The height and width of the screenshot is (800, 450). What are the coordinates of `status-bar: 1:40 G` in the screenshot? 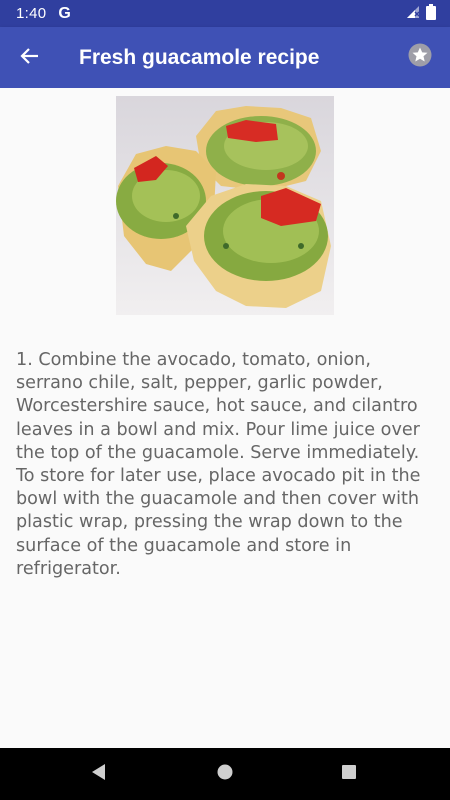 It's located at (225, 13).